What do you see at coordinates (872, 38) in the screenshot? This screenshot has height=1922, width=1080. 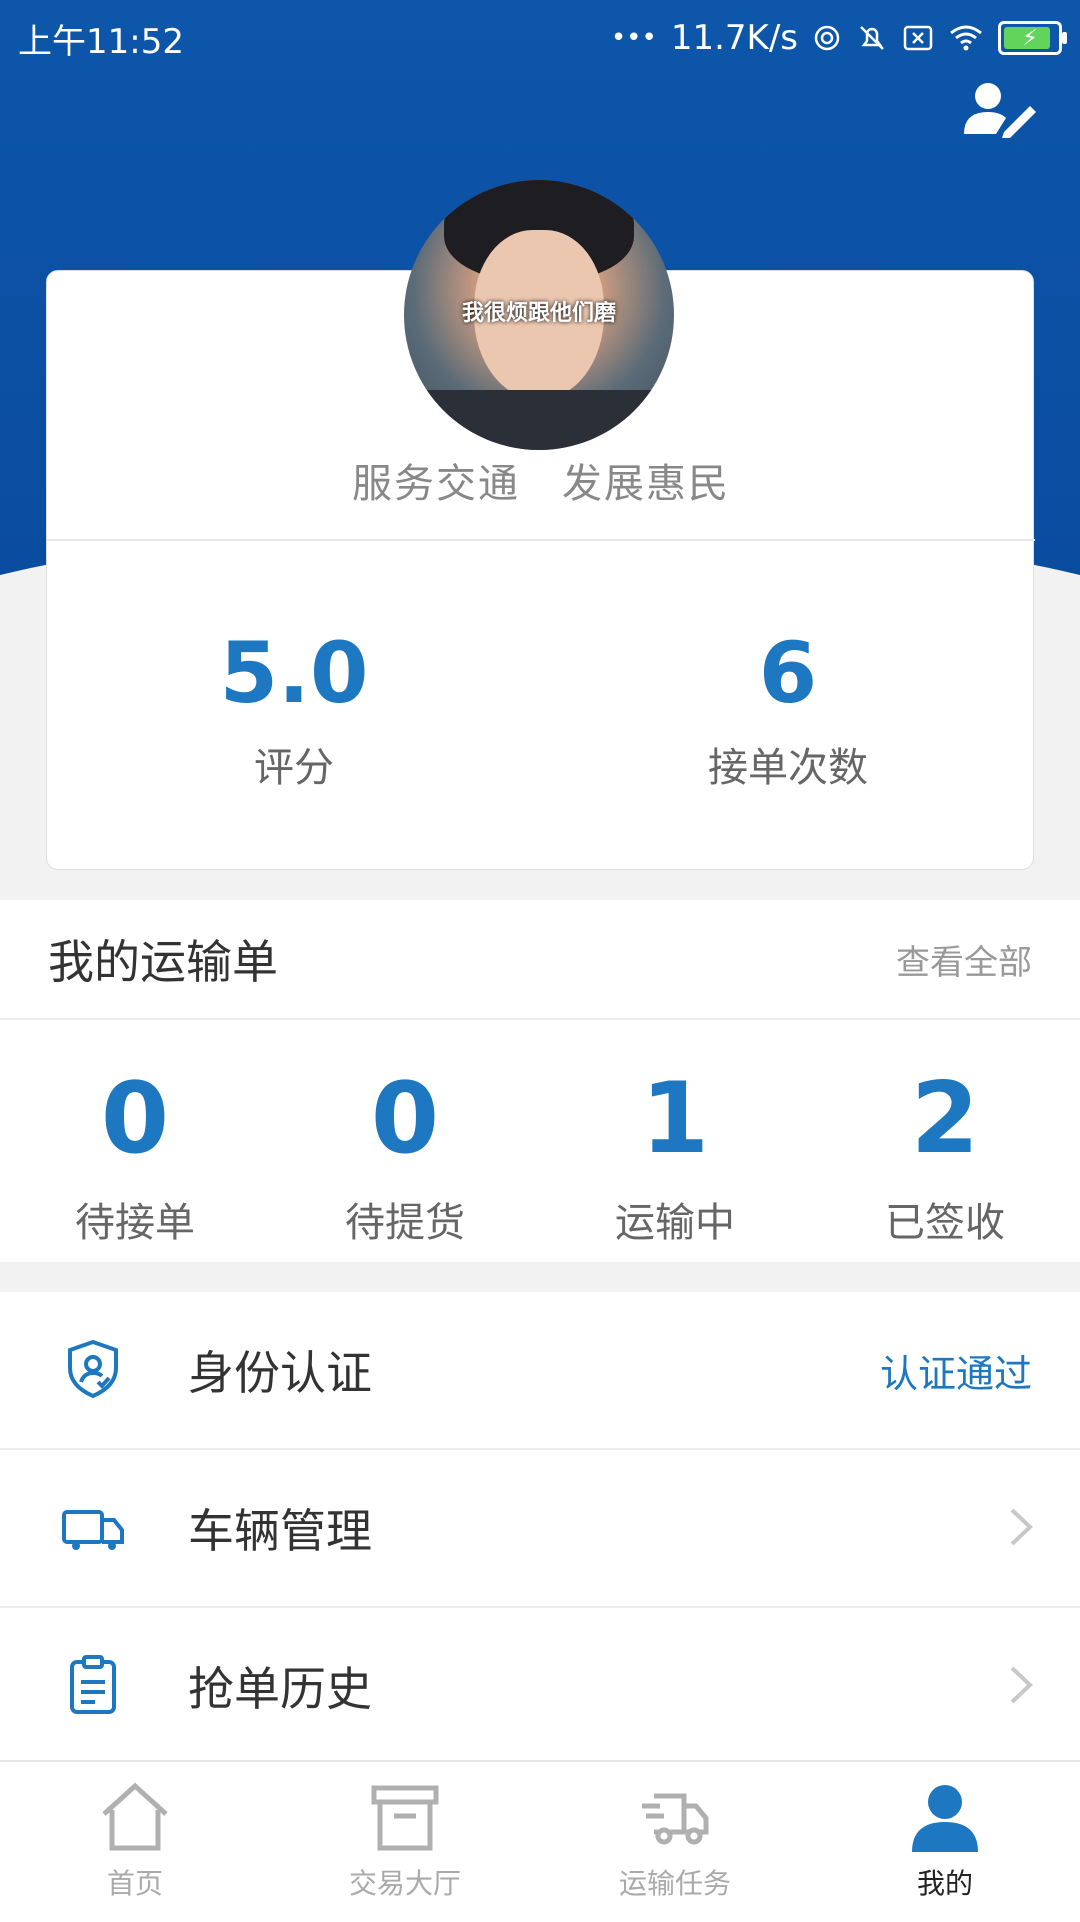 I see `mute-bell-icon` at bounding box center [872, 38].